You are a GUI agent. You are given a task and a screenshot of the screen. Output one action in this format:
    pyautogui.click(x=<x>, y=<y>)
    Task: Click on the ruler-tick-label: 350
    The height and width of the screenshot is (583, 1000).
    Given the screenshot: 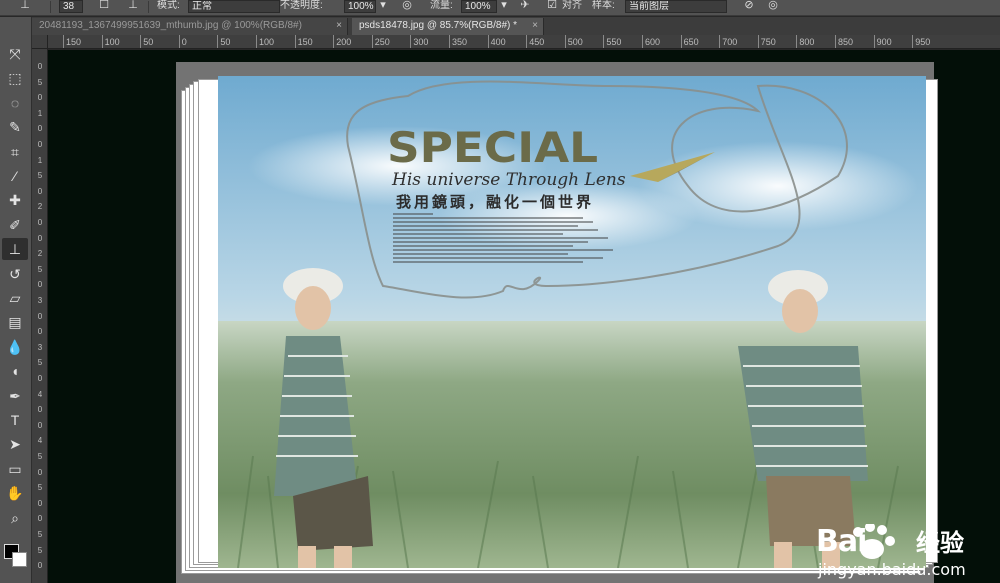 What is the action you would take?
    pyautogui.click(x=458, y=41)
    